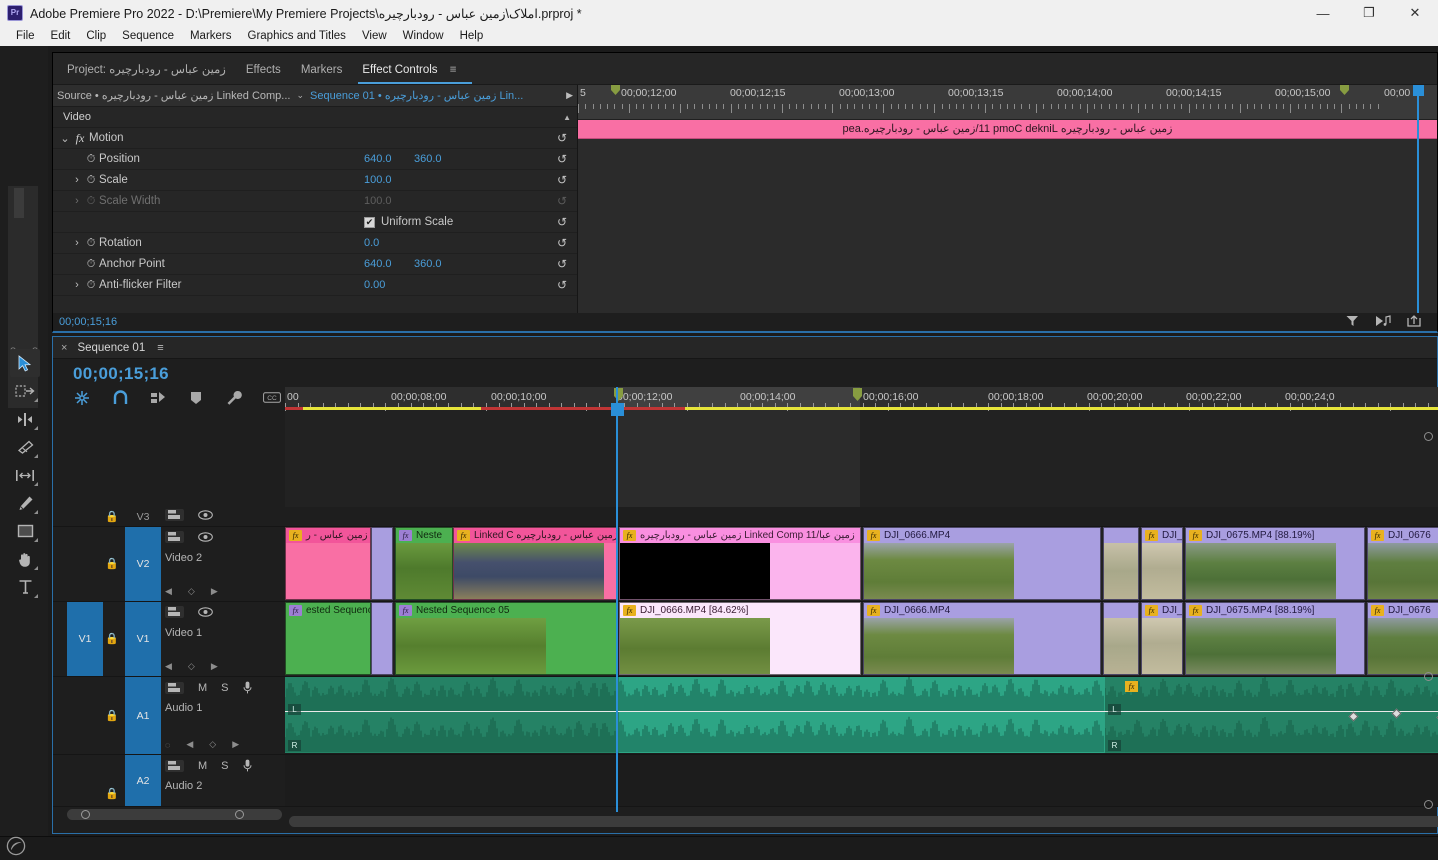 Image resolution: width=1438 pixels, height=860 pixels. Describe the element at coordinates (315, 138) in the screenshot. I see `effect-motion-header: ⌄ fx Motion ↺` at that location.